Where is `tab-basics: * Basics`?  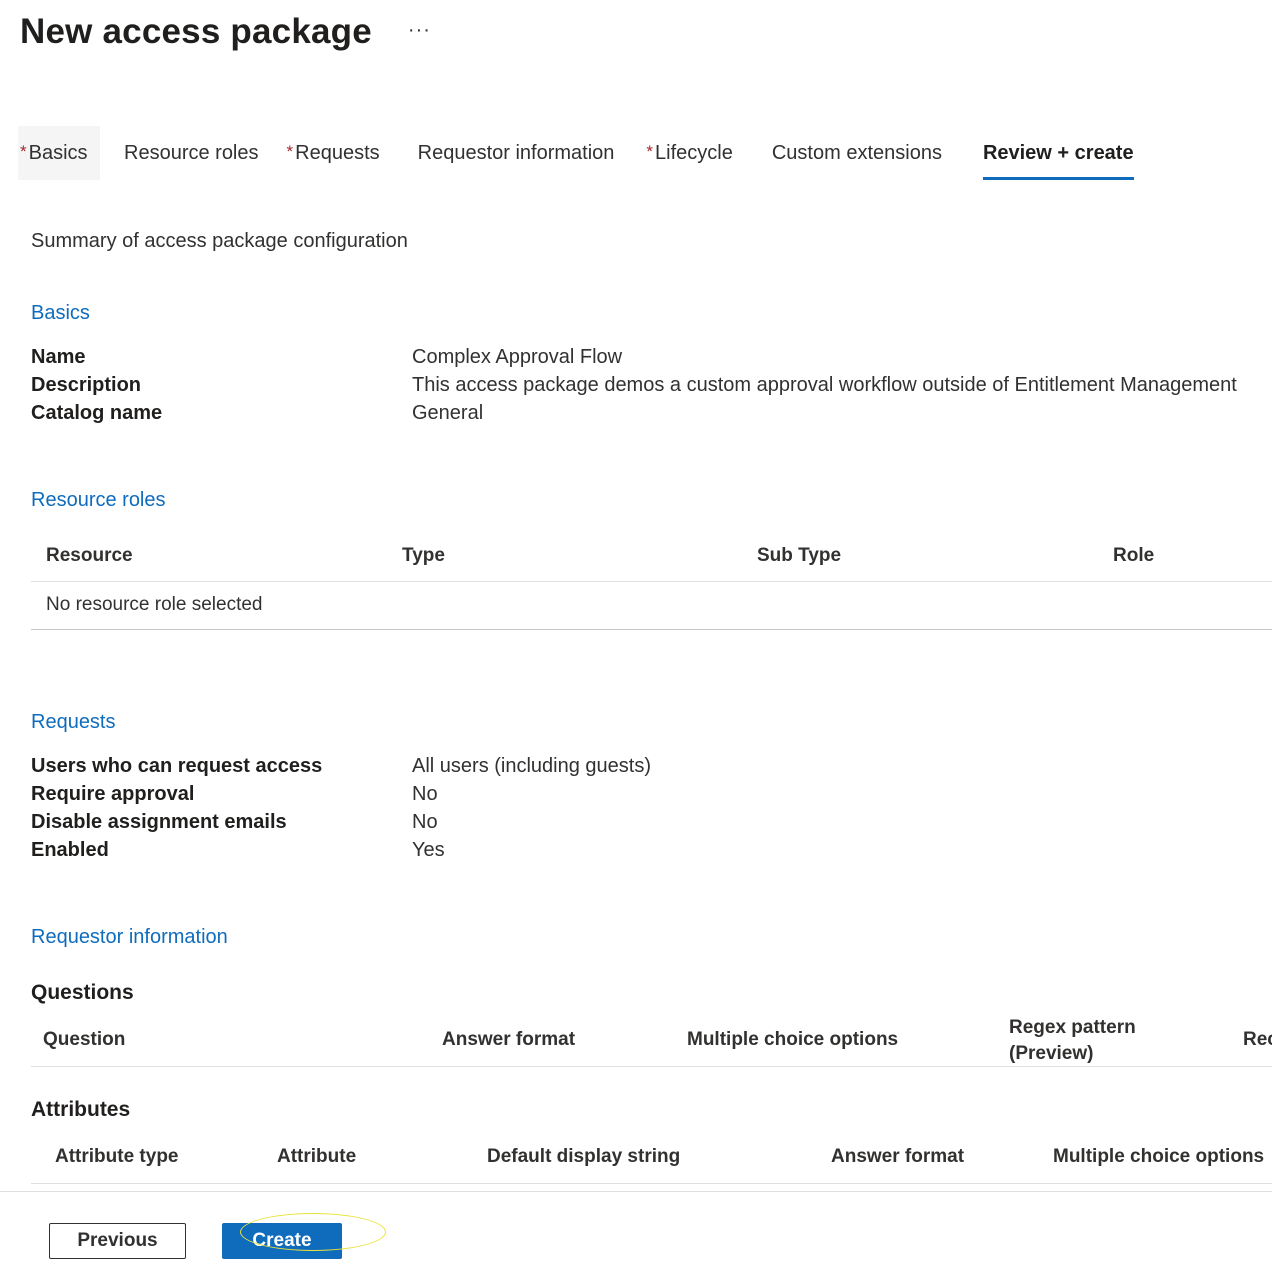
tab-basics: * Basics is located at coordinates (59, 153).